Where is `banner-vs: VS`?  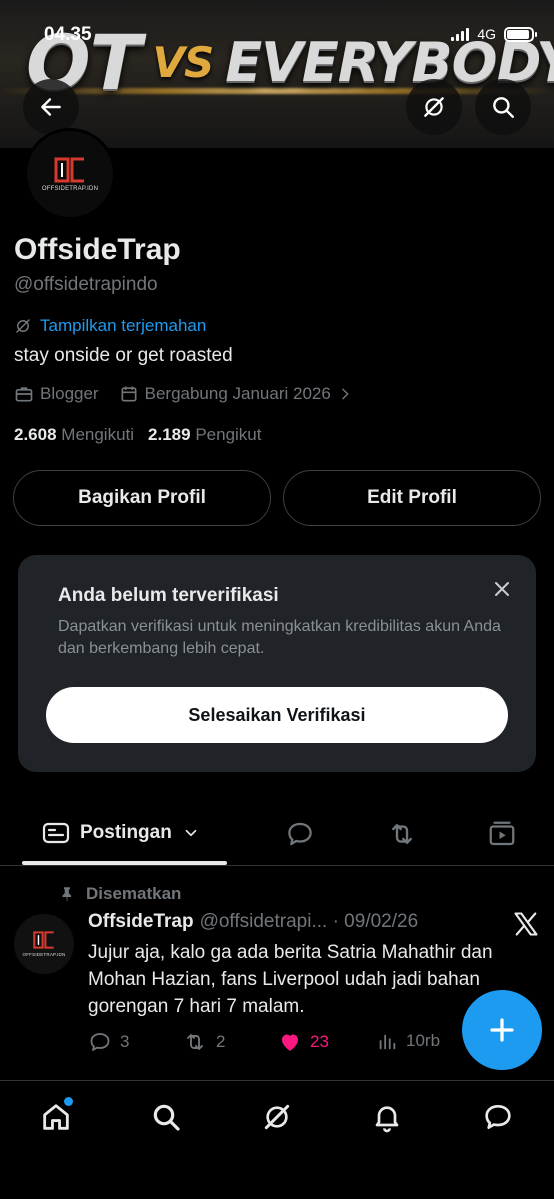 banner-vs: VS is located at coordinates (183, 62).